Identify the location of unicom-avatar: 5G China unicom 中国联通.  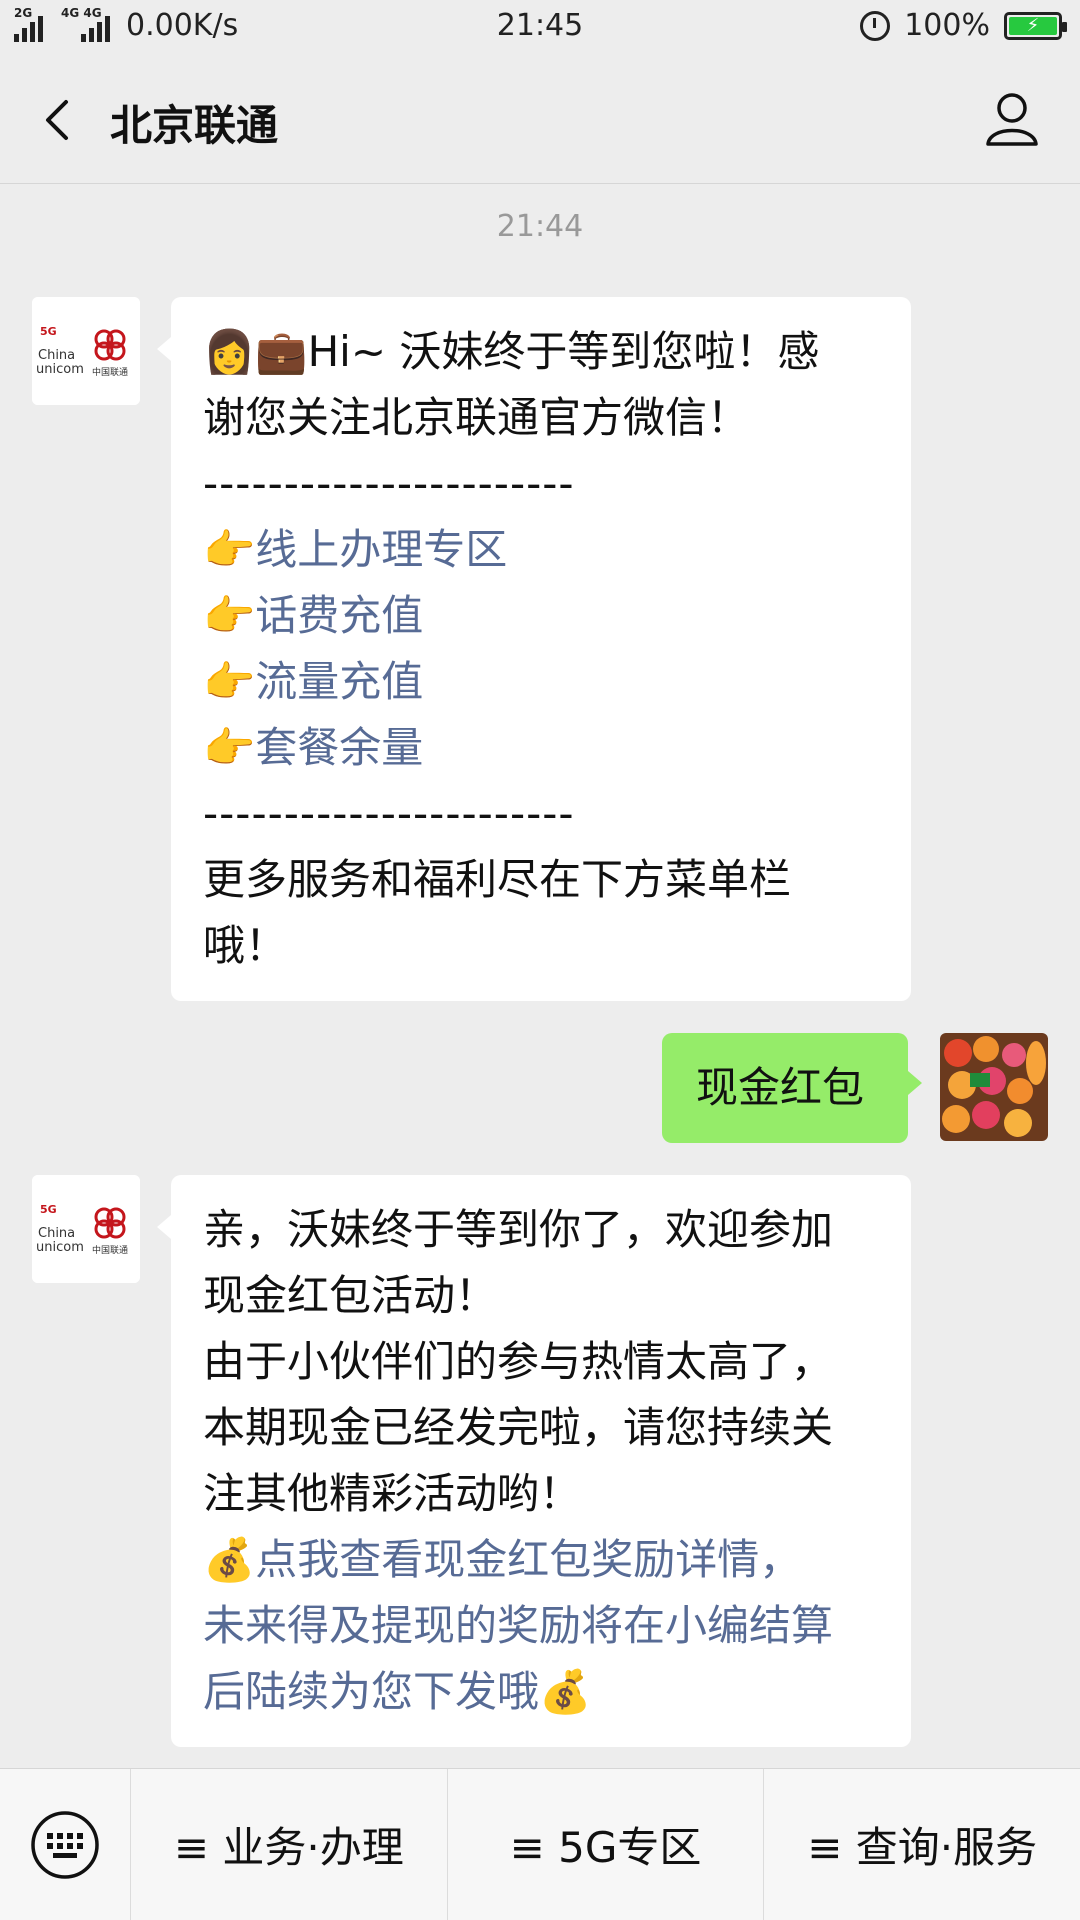
(86, 351).